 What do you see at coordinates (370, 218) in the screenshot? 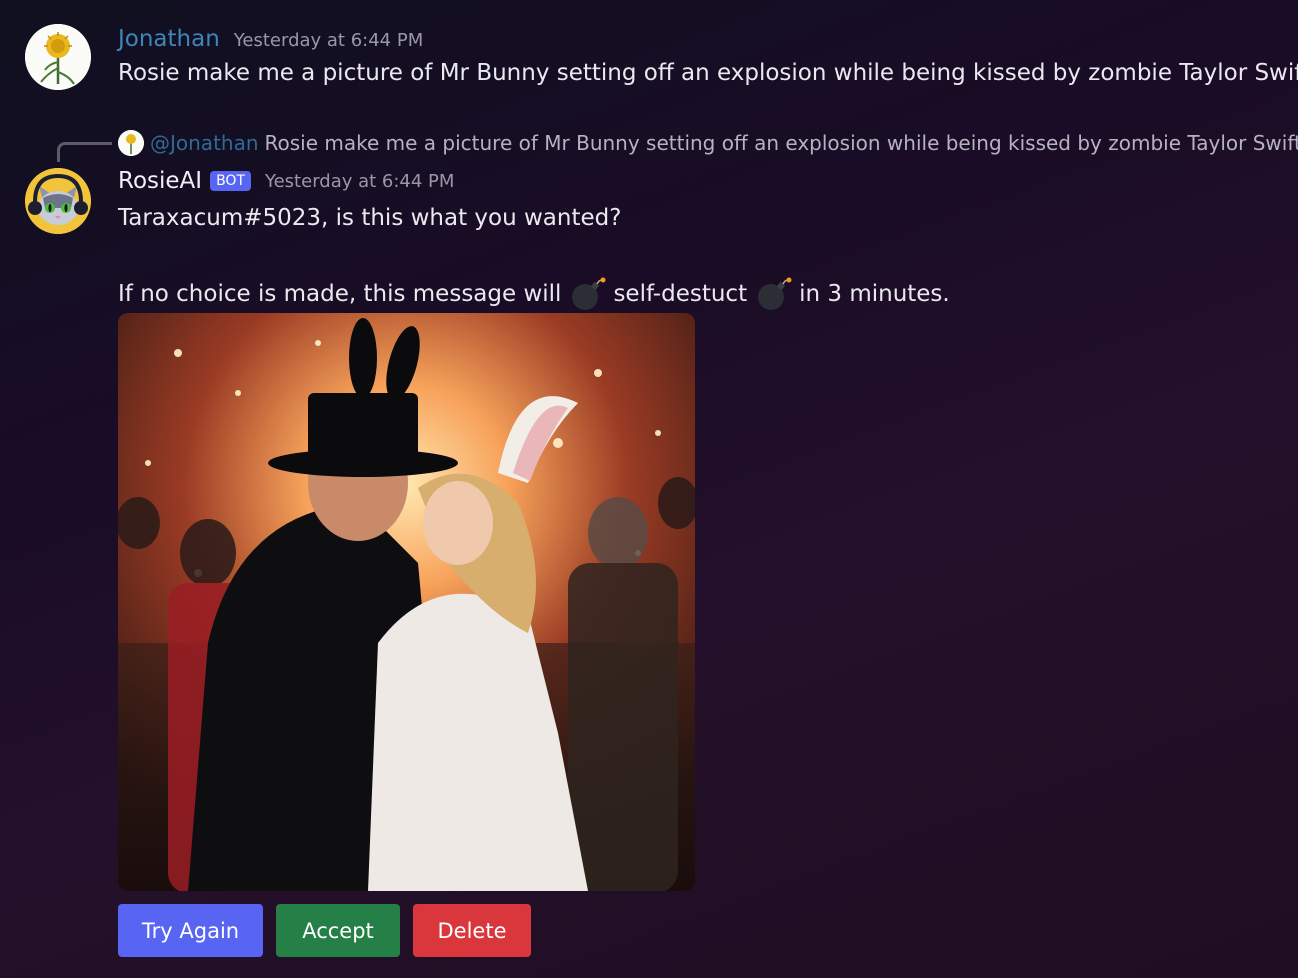
I see `message-line-1: Taraxacum#5023, is this what you wanted?` at bounding box center [370, 218].